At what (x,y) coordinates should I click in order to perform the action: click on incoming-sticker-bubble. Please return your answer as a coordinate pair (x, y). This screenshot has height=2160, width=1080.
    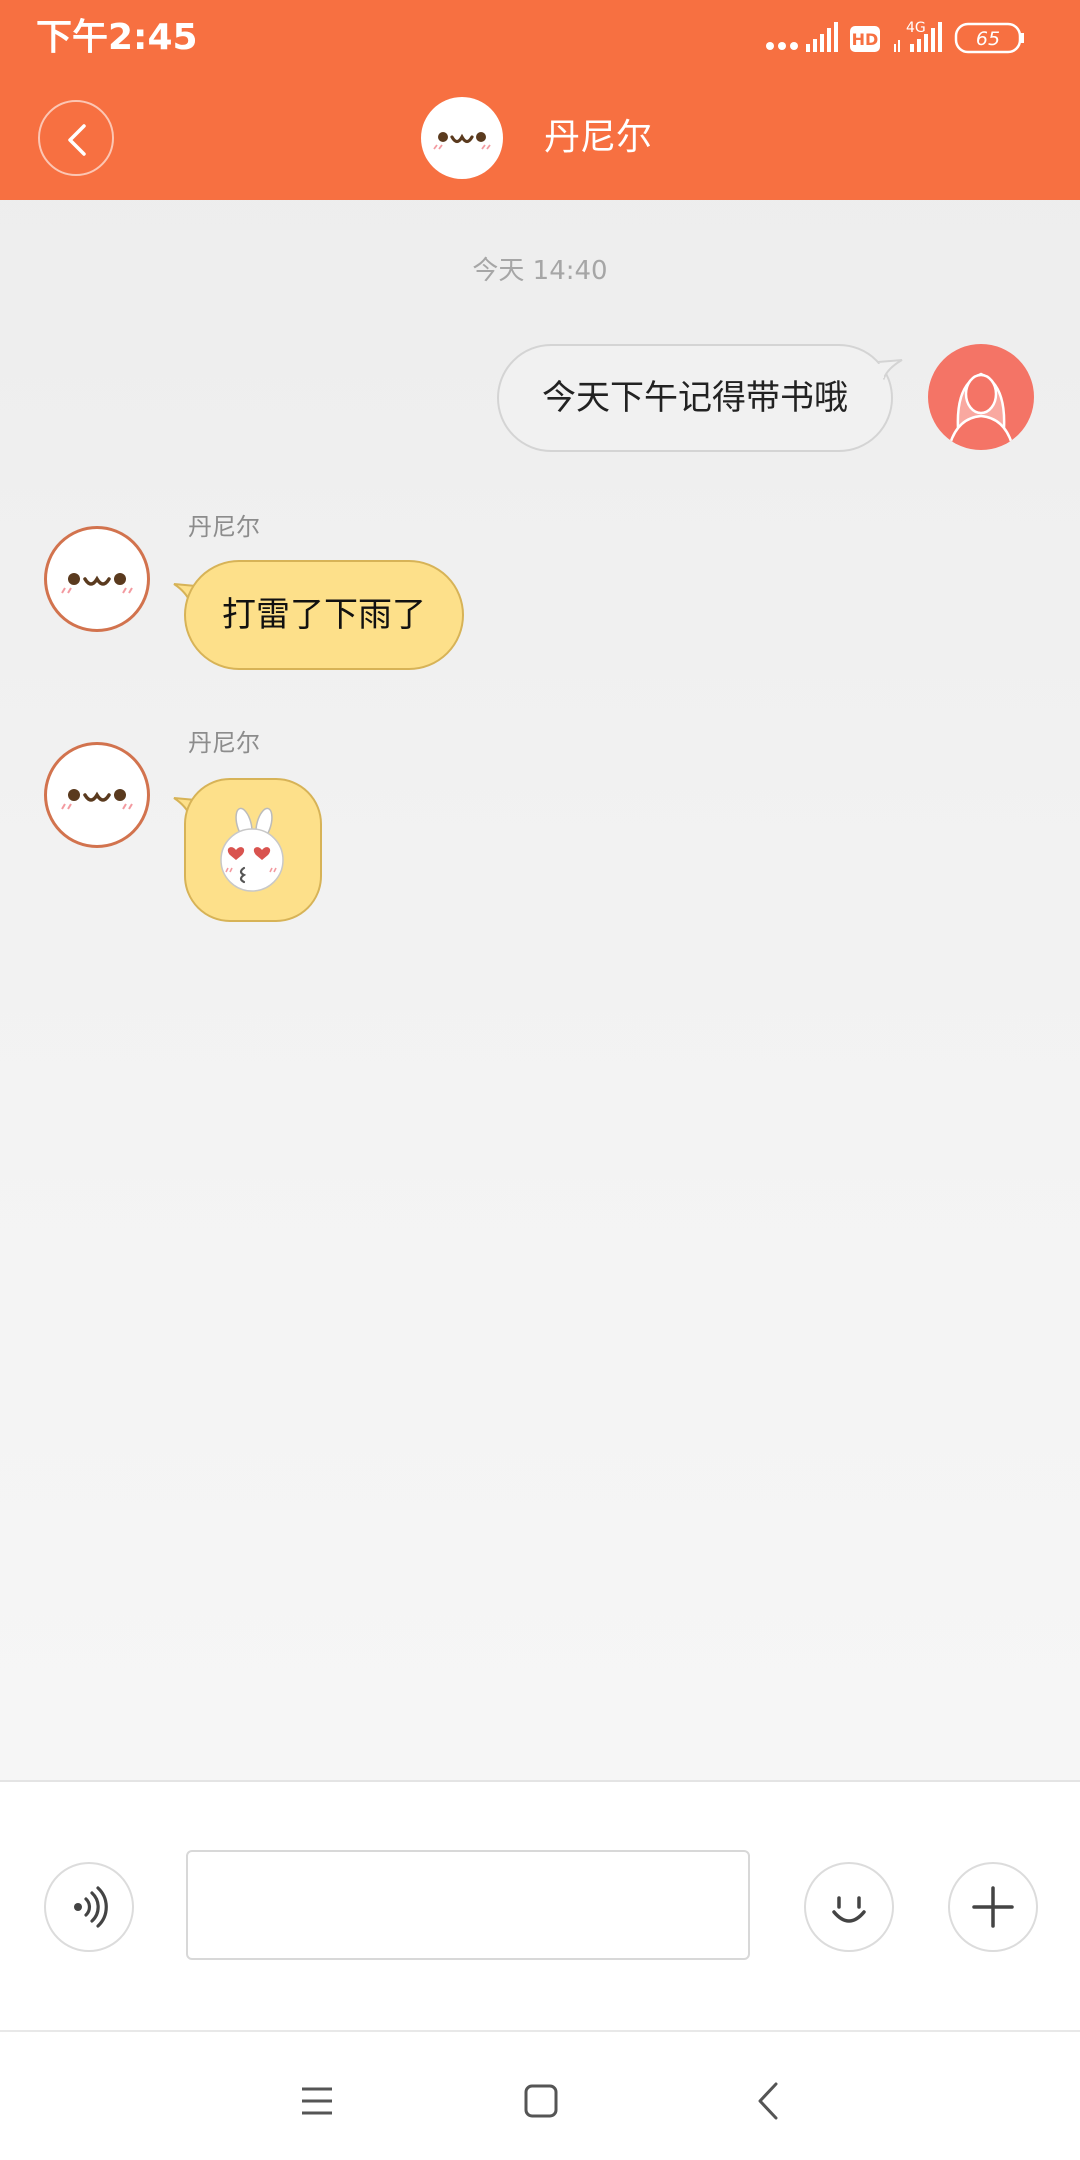
    Looking at the image, I should click on (253, 850).